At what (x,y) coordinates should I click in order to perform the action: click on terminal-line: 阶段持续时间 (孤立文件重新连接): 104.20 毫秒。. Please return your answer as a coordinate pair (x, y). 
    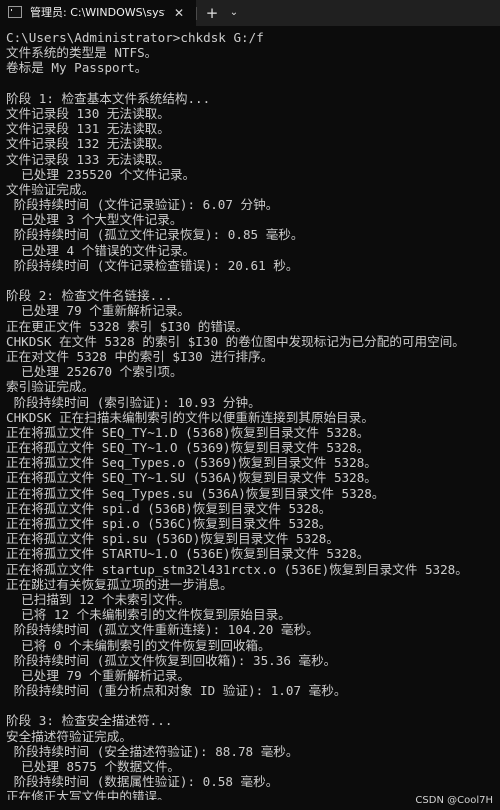
    Looking at the image, I should click on (162, 630).